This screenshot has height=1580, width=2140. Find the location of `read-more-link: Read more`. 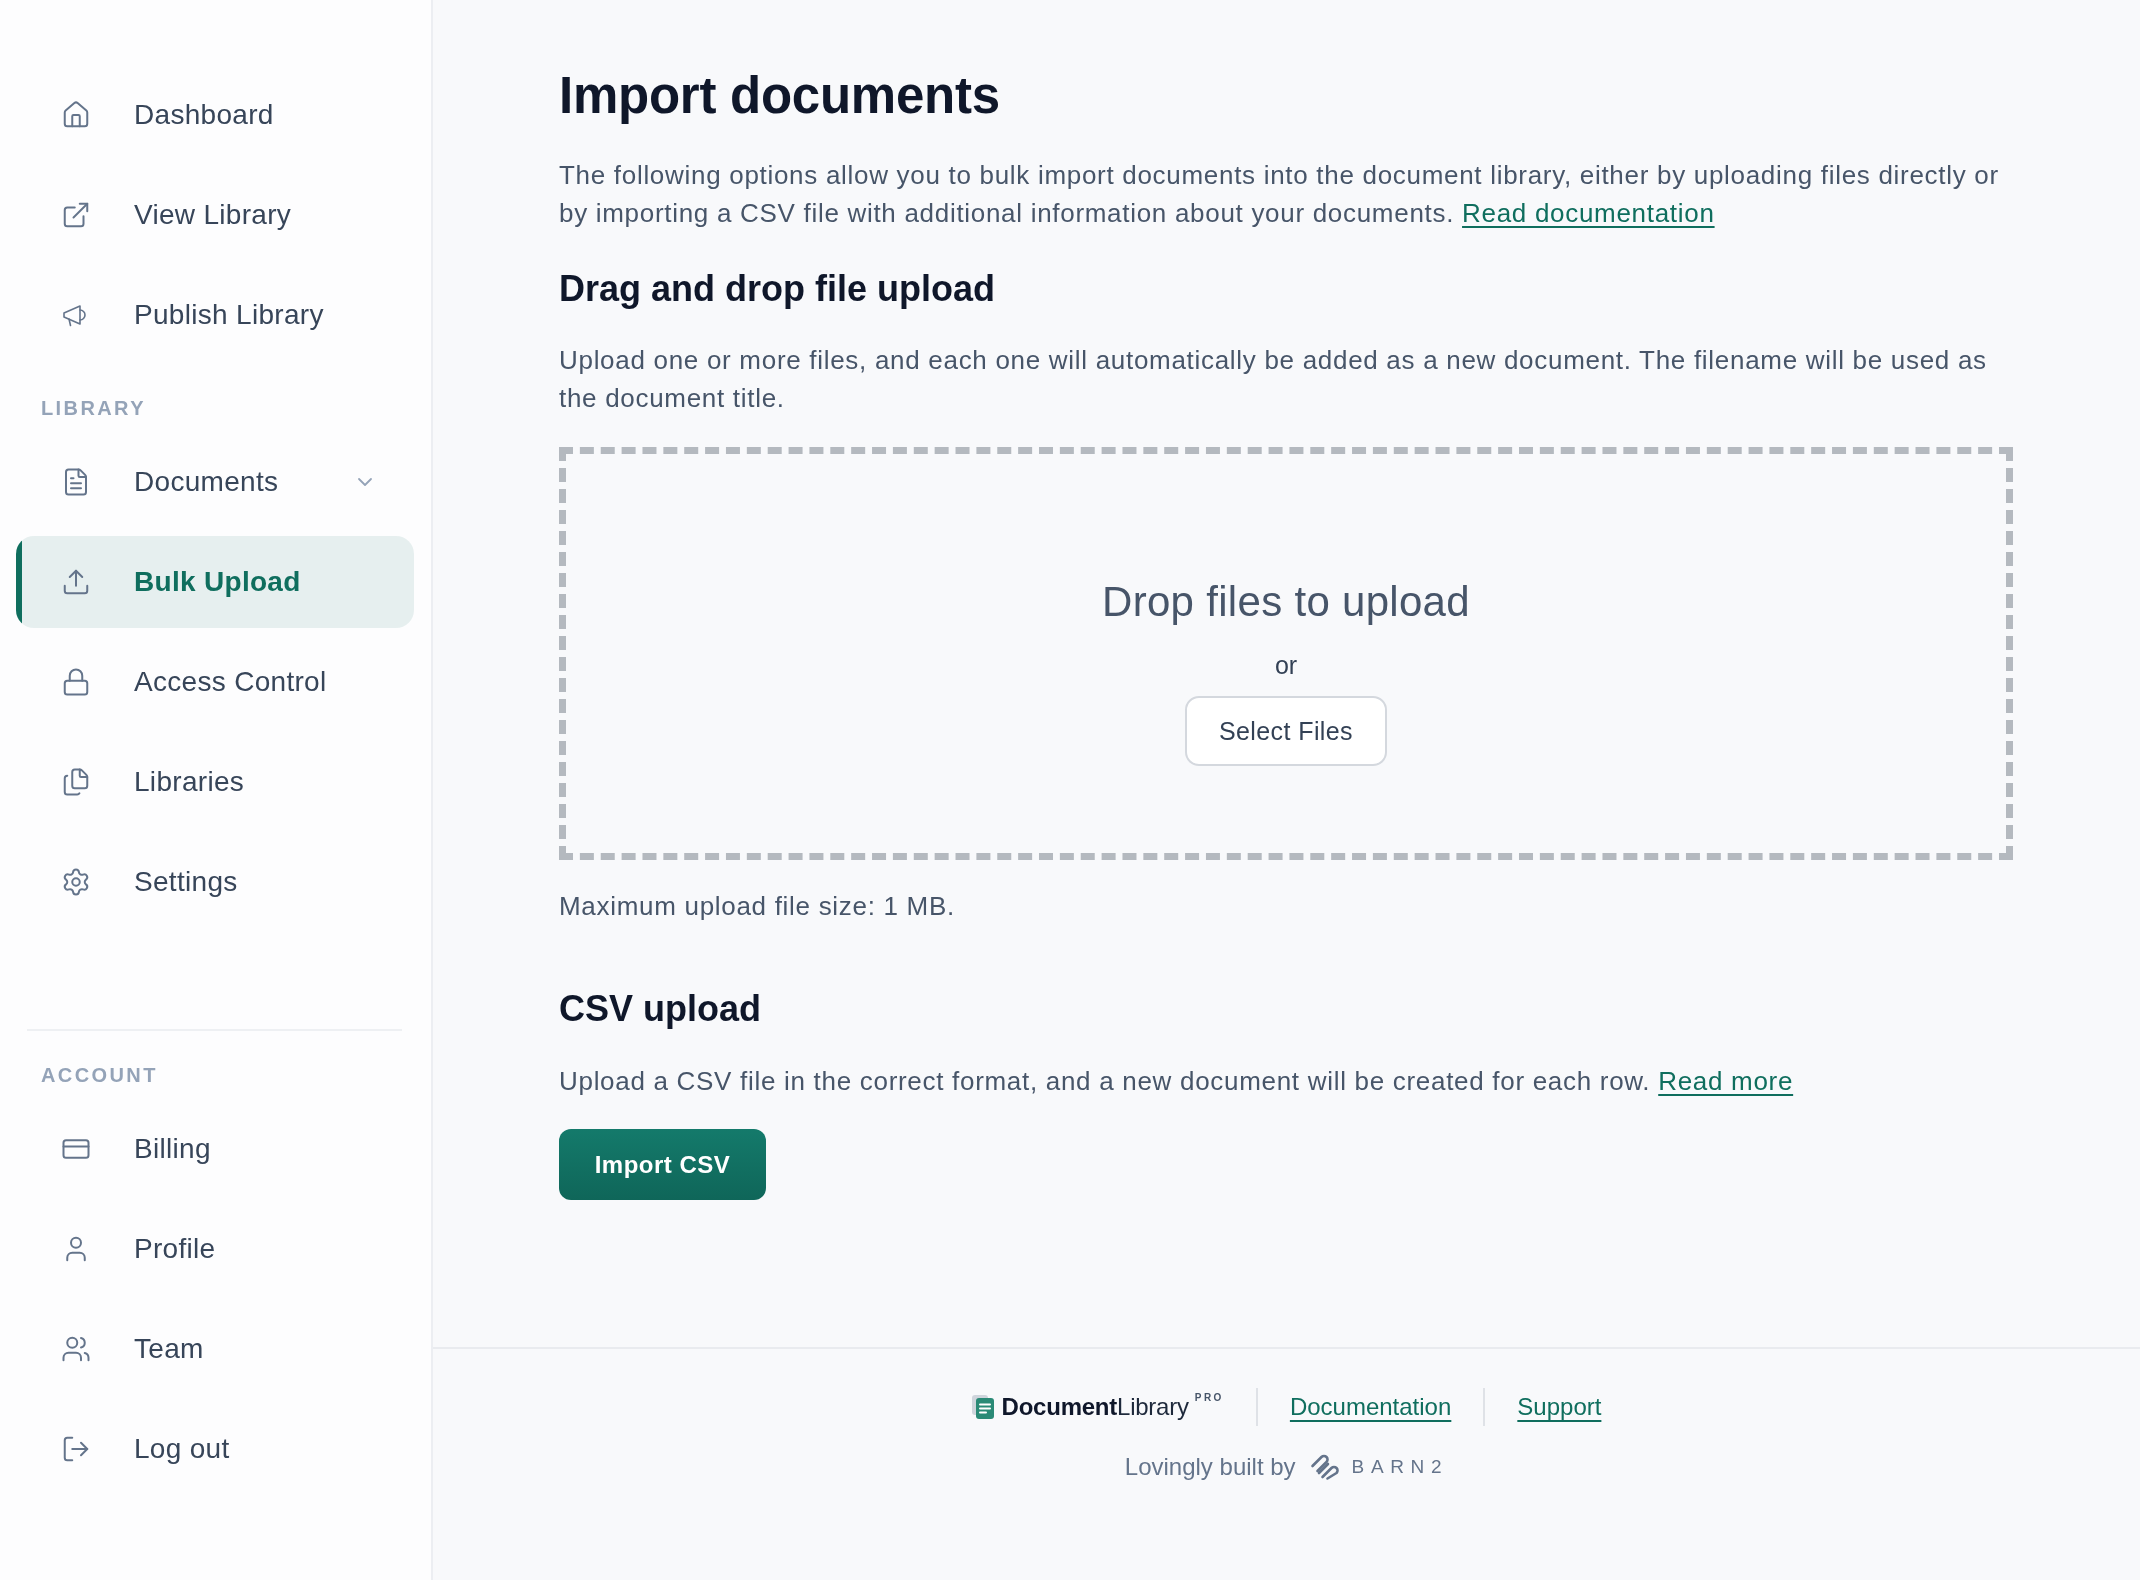

read-more-link: Read more is located at coordinates (1726, 1081).